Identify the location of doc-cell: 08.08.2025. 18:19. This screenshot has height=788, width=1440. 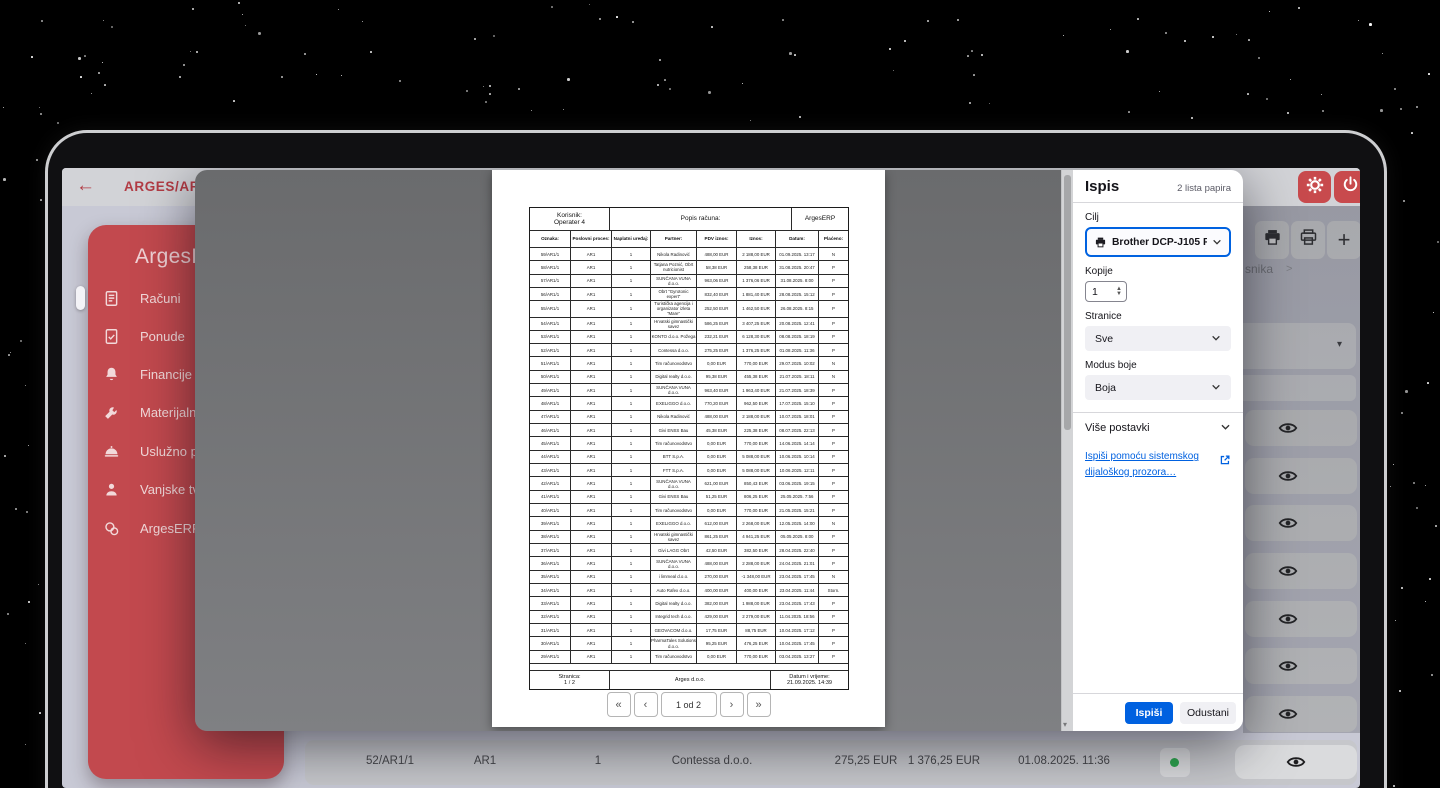
(797, 337).